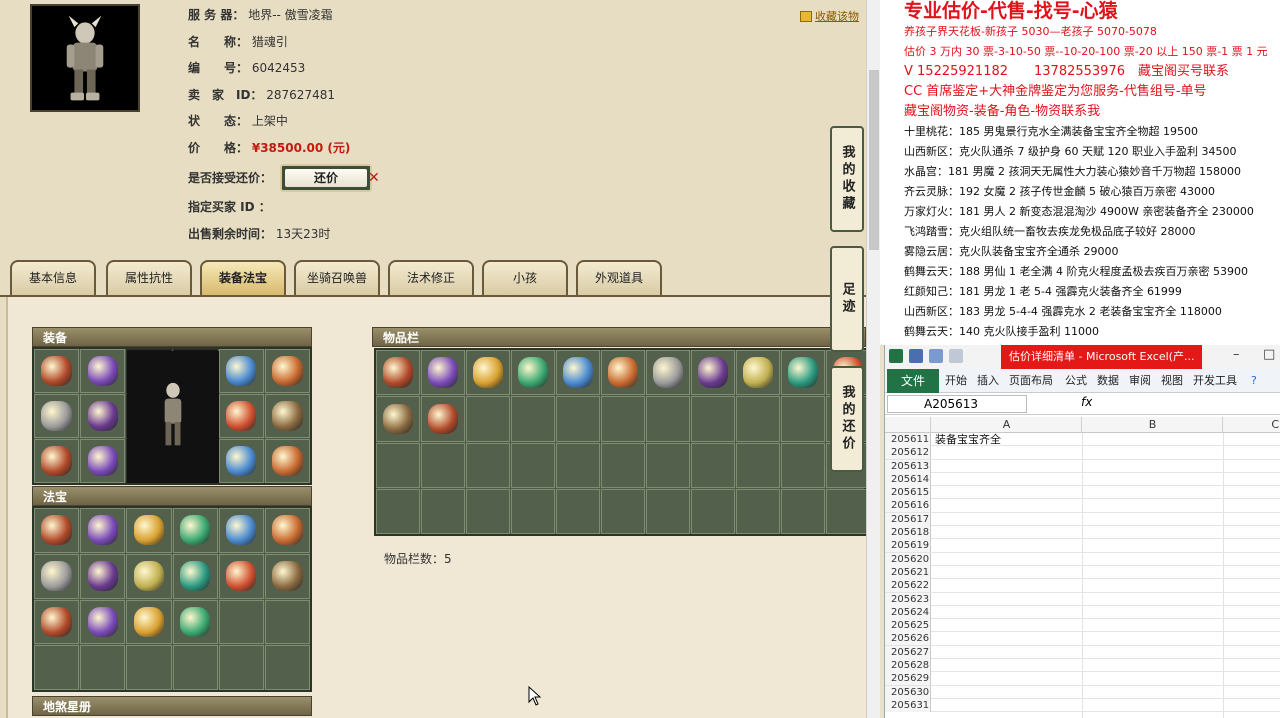 The image size is (1280, 718). What do you see at coordinates (829, 16) in the screenshot?
I see `favorite-link: 收藏该物` at bounding box center [829, 16].